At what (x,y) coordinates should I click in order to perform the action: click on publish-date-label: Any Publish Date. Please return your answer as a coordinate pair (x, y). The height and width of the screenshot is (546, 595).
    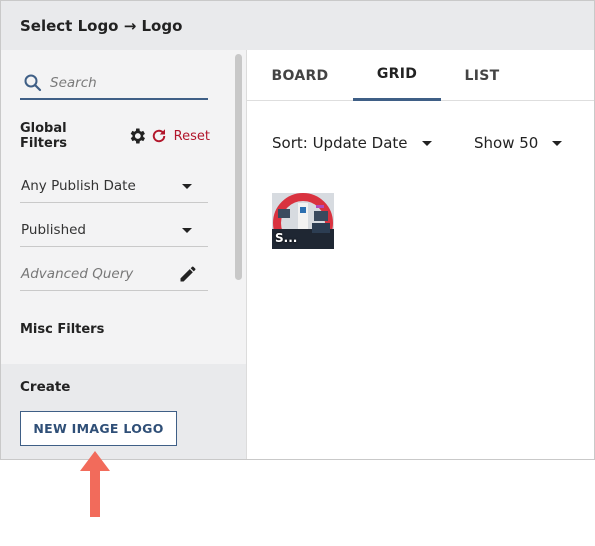
    Looking at the image, I should click on (78, 186).